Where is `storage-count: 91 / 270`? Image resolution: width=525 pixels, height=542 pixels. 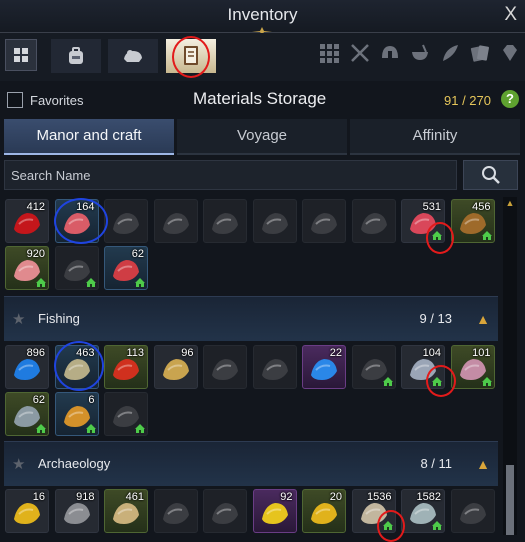 storage-count: 91 / 270 is located at coordinates (467, 100).